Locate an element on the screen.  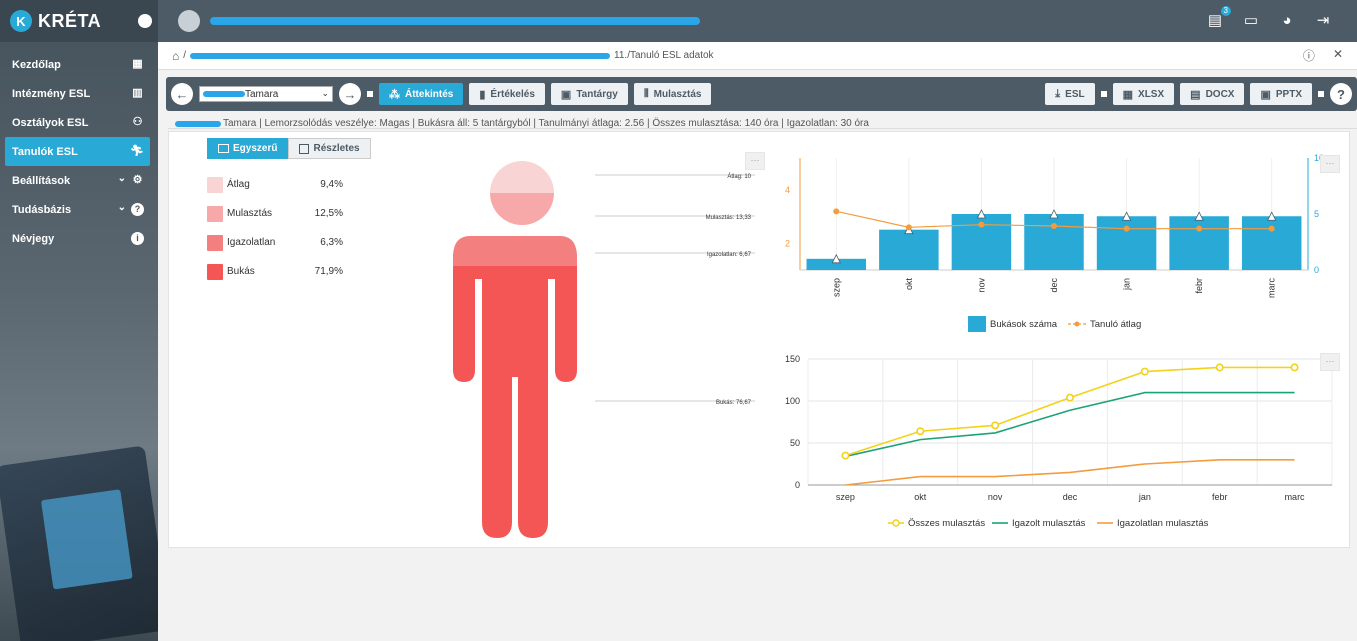
sidebar-item-intezmeny-esl: Intézmény ESL ▥ is located at coordinates (79, 93).